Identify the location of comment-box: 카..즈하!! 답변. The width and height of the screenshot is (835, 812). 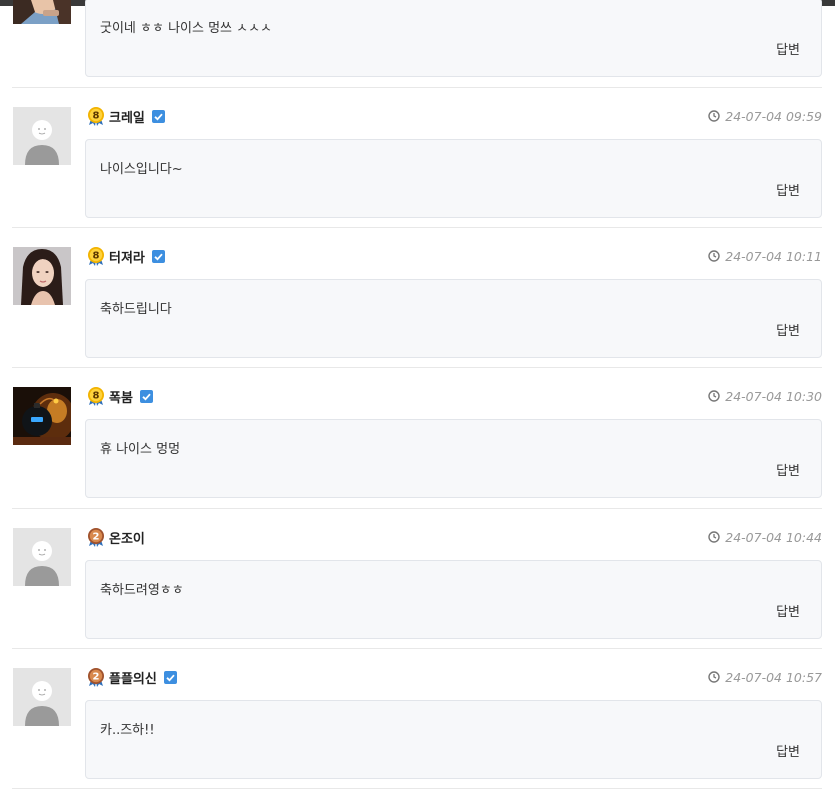
(453, 739).